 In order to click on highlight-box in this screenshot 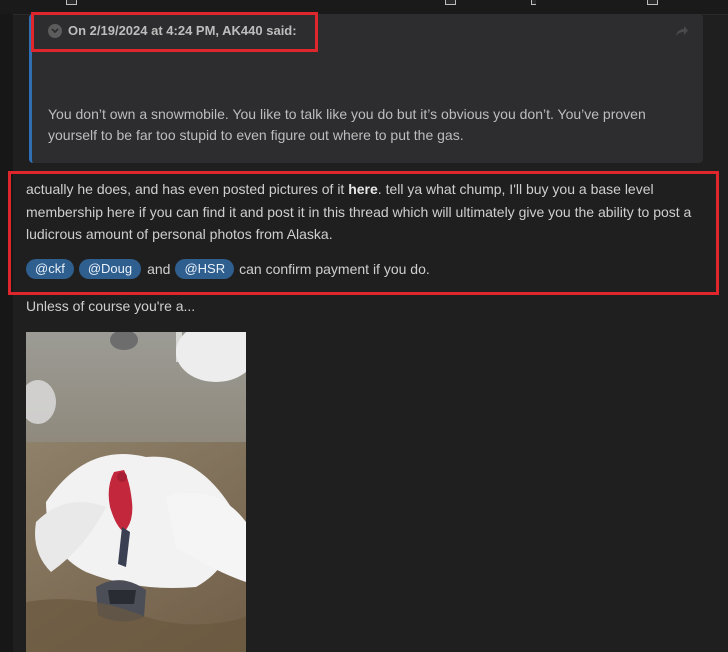, I will do `click(174, 32)`.